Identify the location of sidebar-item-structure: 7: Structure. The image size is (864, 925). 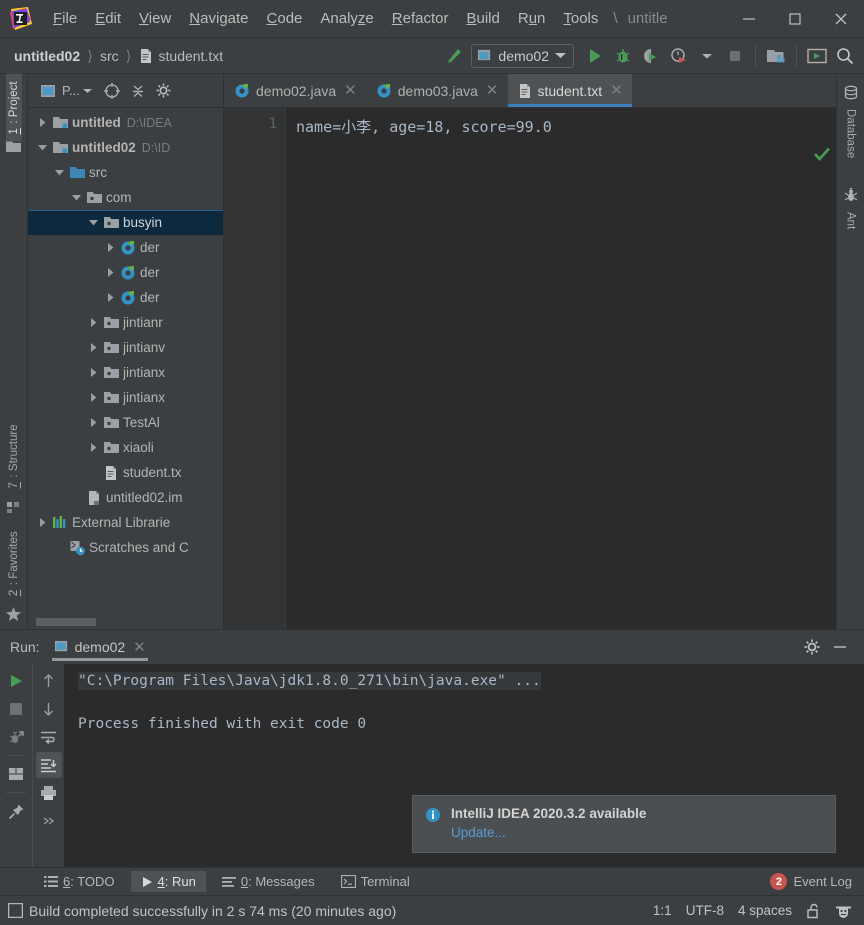
(14, 456).